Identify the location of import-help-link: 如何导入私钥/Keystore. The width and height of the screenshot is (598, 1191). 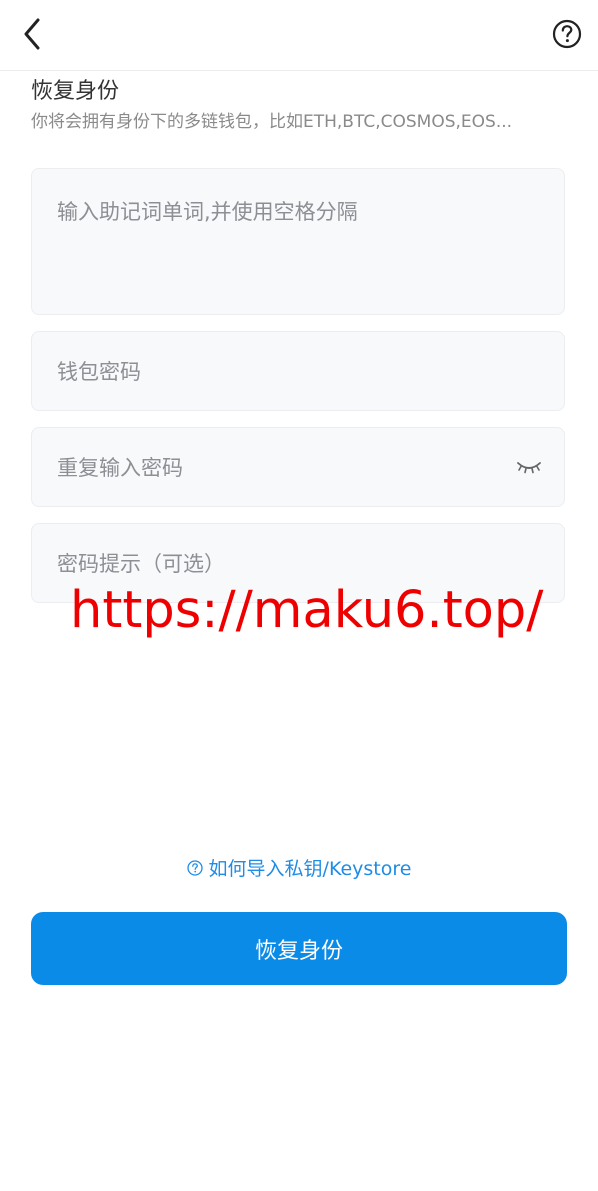
(299, 869).